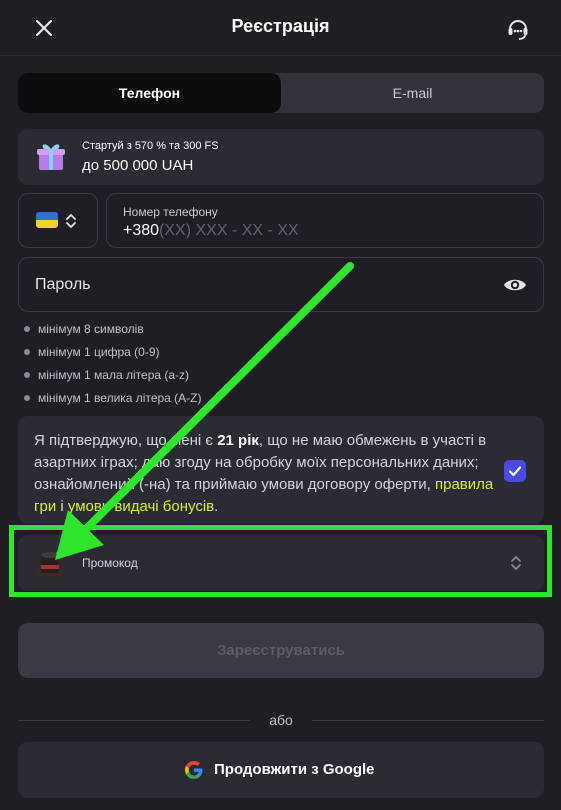  I want to click on google-signin-button: Продовжити з Google, so click(281, 770).